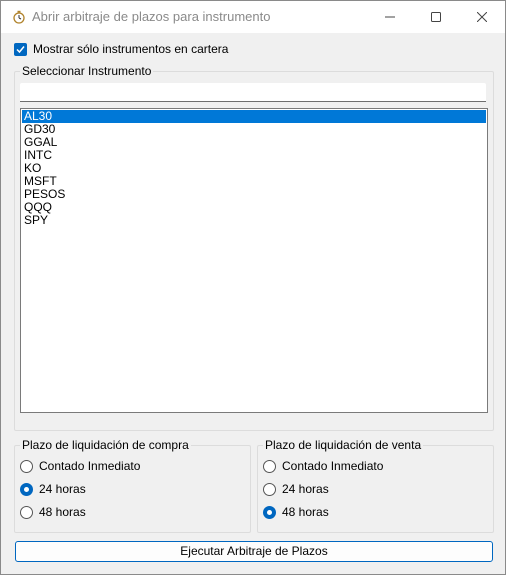 Image resolution: width=506 pixels, height=575 pixels. What do you see at coordinates (254, 181) in the screenshot?
I see `list-item: MSFT` at bounding box center [254, 181].